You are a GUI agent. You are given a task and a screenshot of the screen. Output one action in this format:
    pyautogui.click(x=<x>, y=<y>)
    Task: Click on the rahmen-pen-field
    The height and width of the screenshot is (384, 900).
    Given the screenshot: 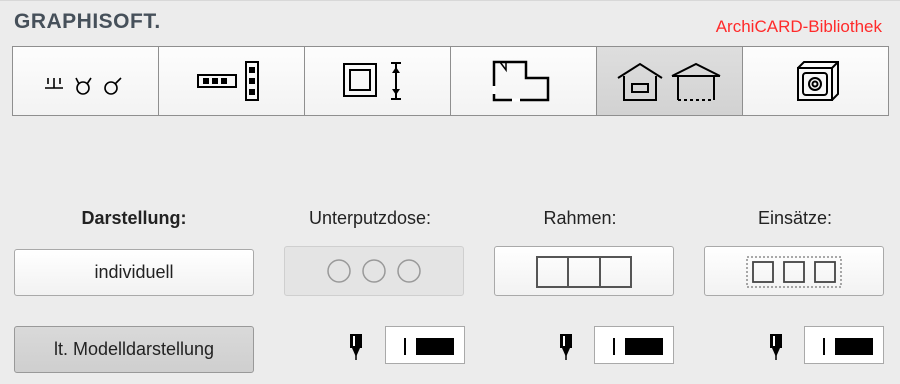 What is the action you would take?
    pyautogui.click(x=634, y=345)
    